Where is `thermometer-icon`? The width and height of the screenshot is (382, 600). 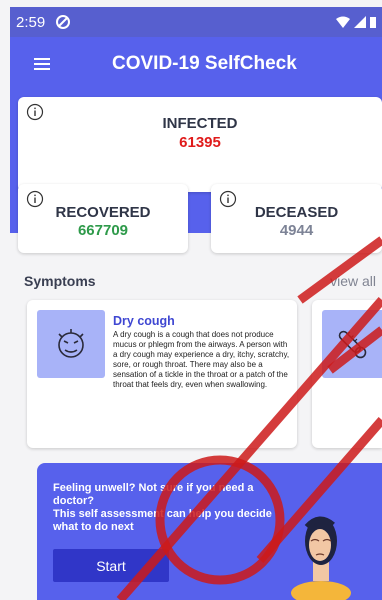
thermometer-icon is located at coordinates (352, 344).